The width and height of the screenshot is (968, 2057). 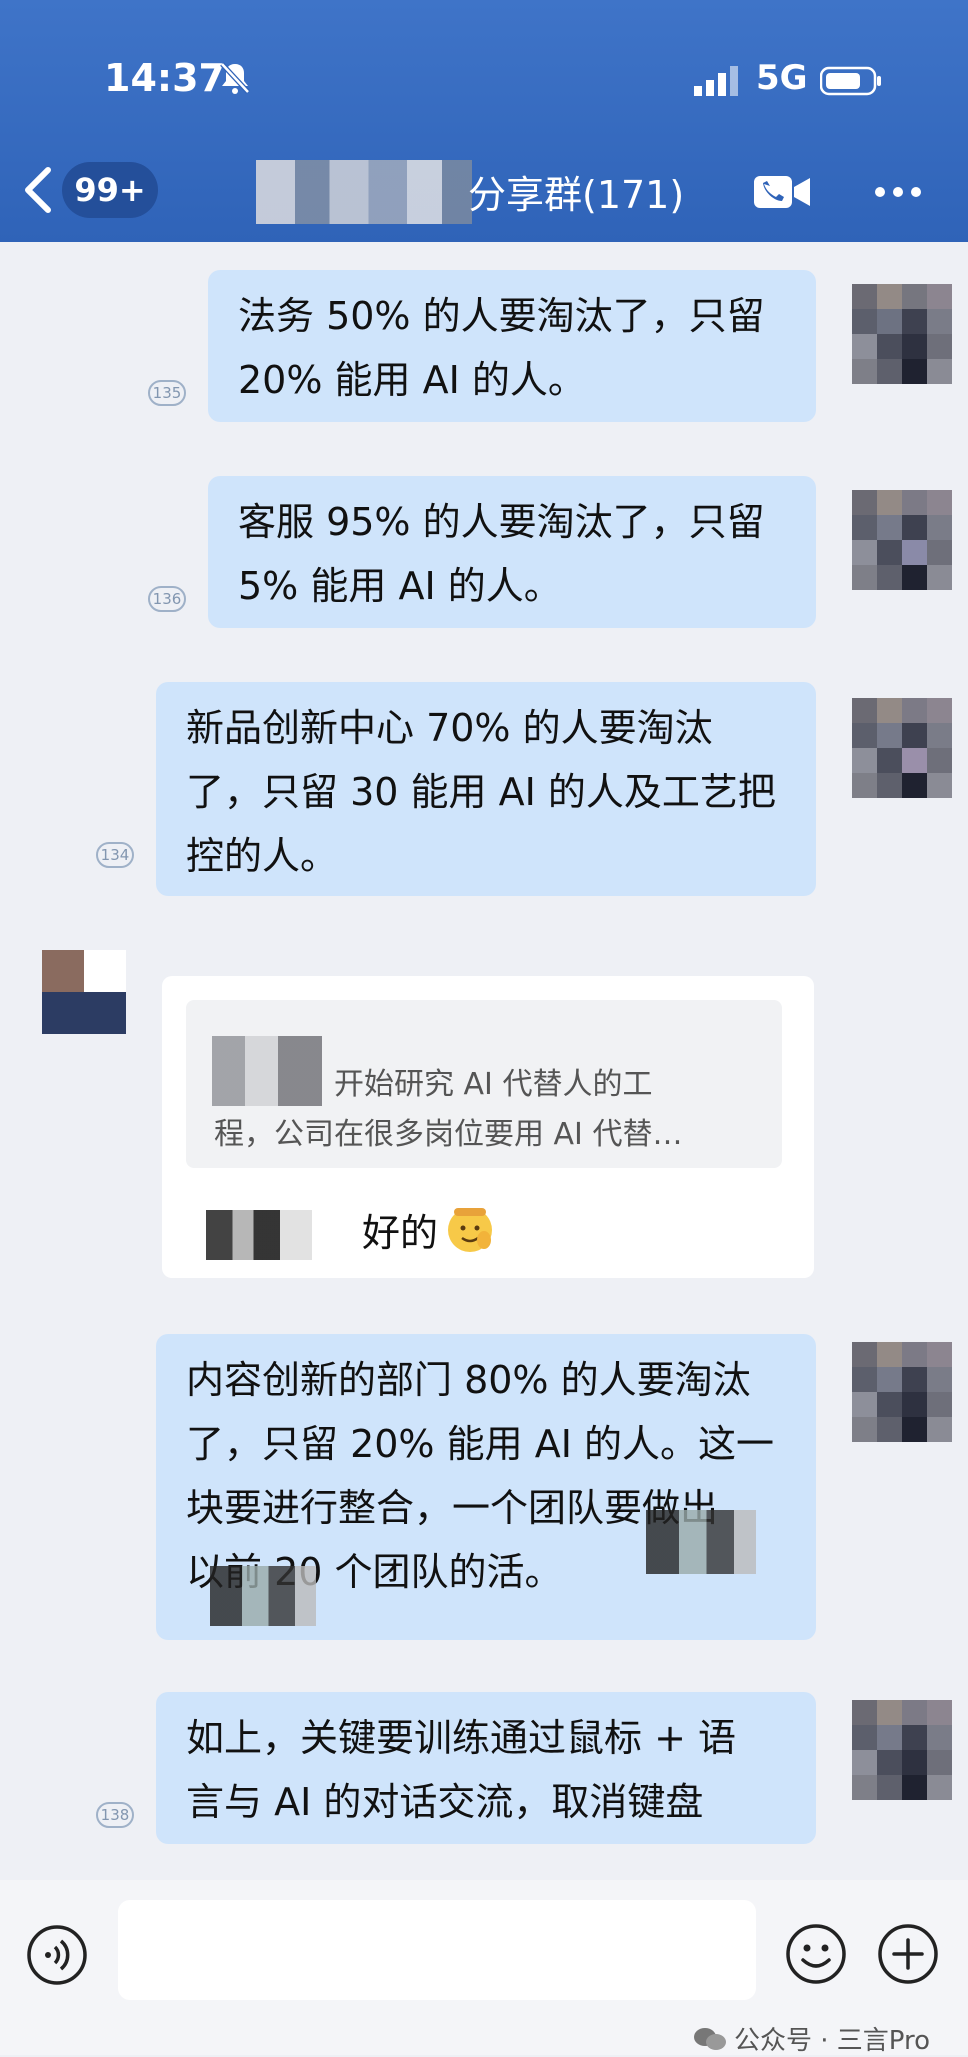 I want to click on read-count-badge: 135, so click(x=167, y=393).